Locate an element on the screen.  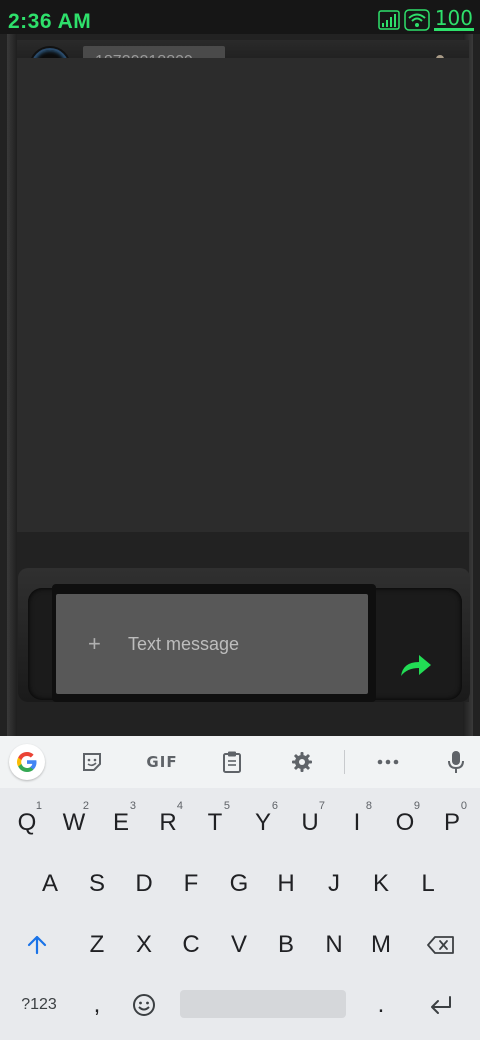
key-d: D is located at coordinates (144, 884).